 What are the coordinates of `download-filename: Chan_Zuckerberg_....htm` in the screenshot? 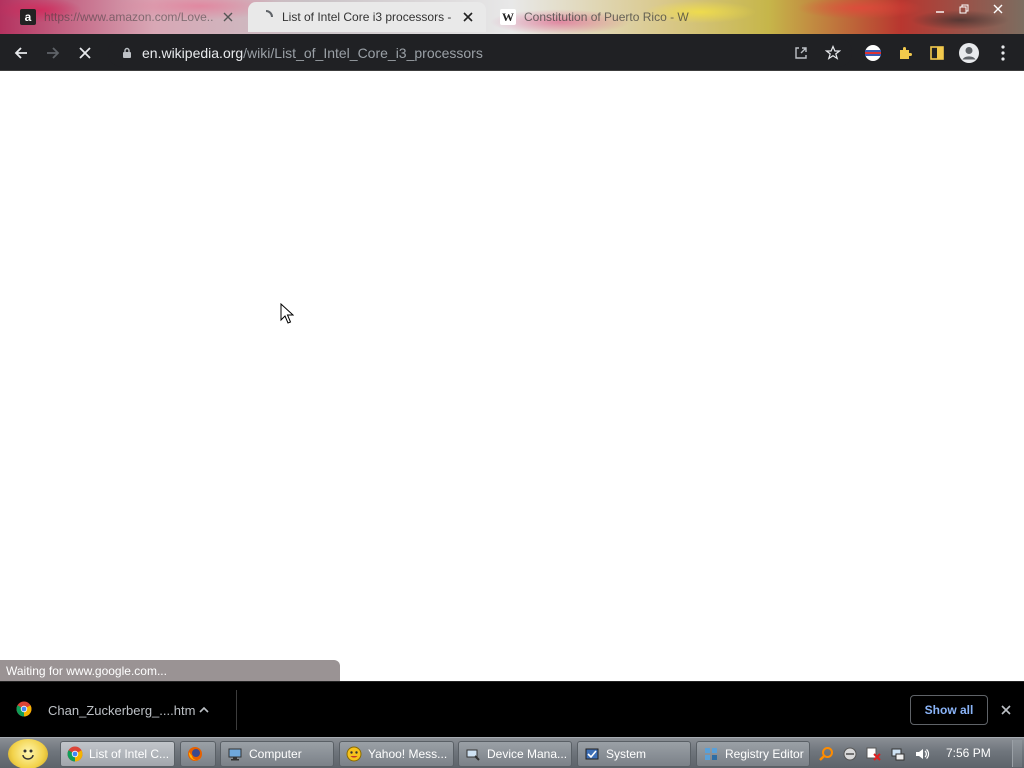 It's located at (122, 710).